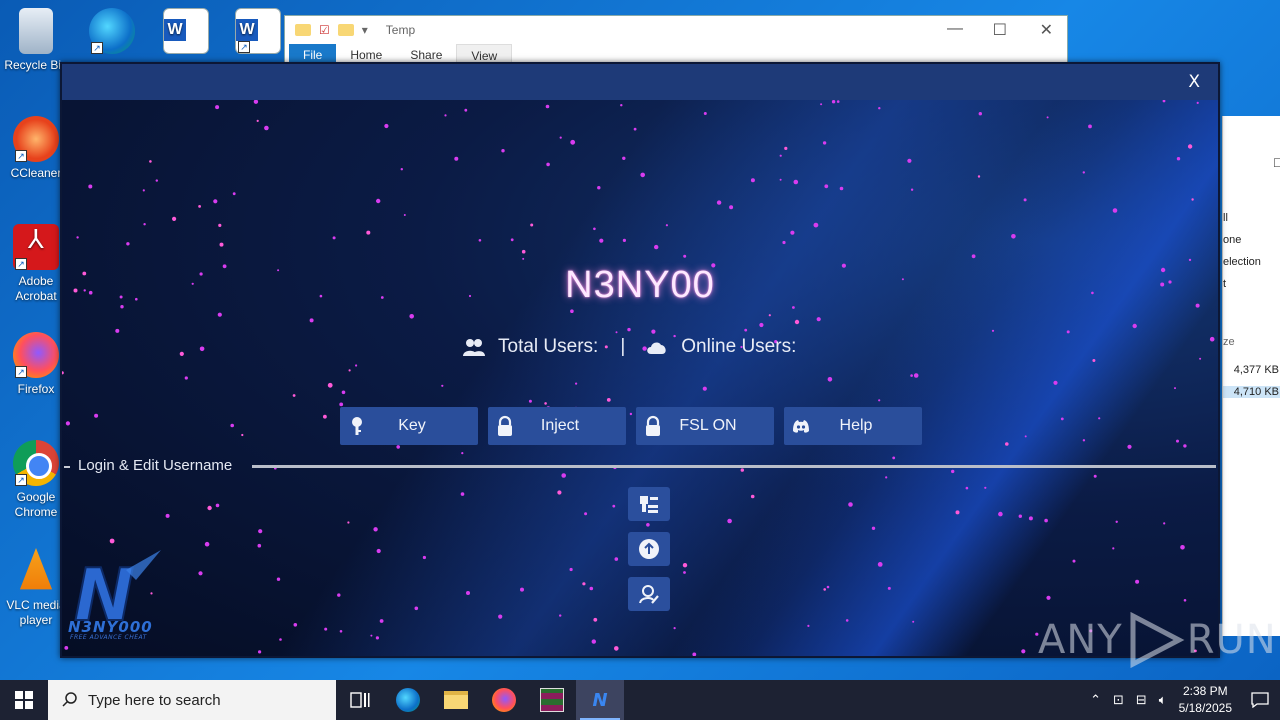  I want to click on close-icon: ✕, so click(1046, 30).